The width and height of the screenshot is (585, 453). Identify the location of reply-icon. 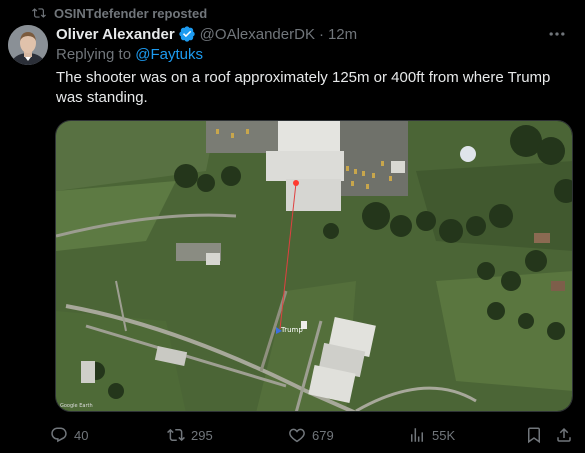
(59, 435).